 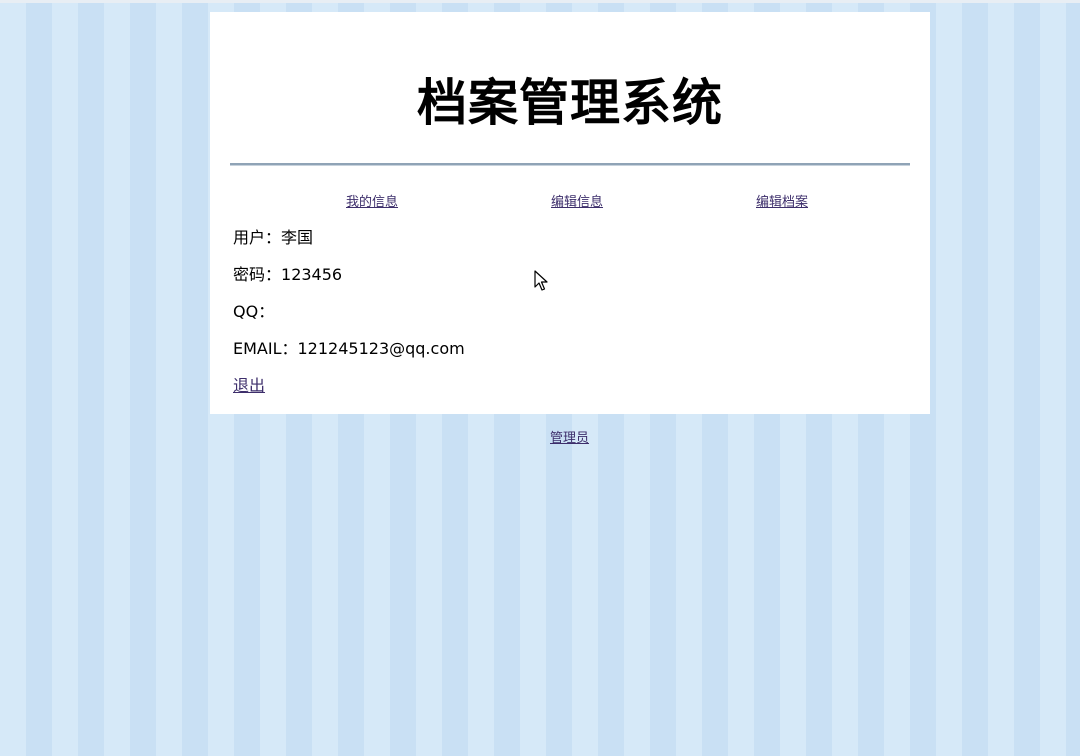 I want to click on username-row: 用户：李国, so click(x=273, y=236).